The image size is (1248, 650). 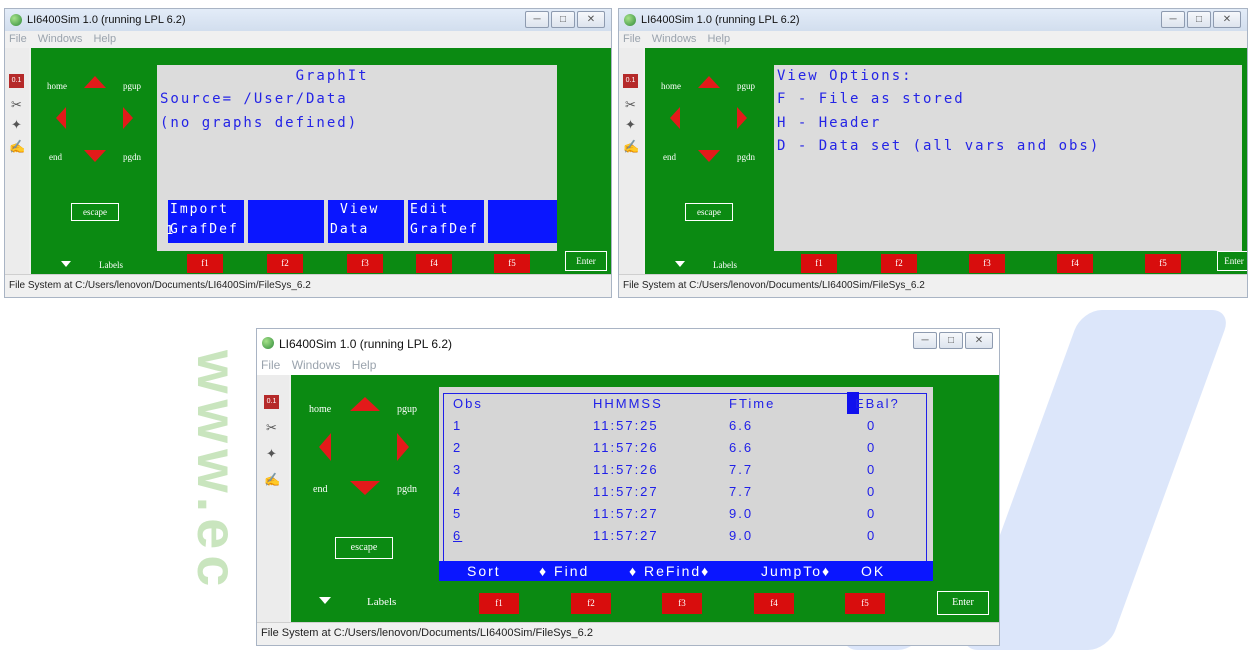 What do you see at coordinates (888, 403) in the screenshot?
I see `column-header-ebal: EBal?` at bounding box center [888, 403].